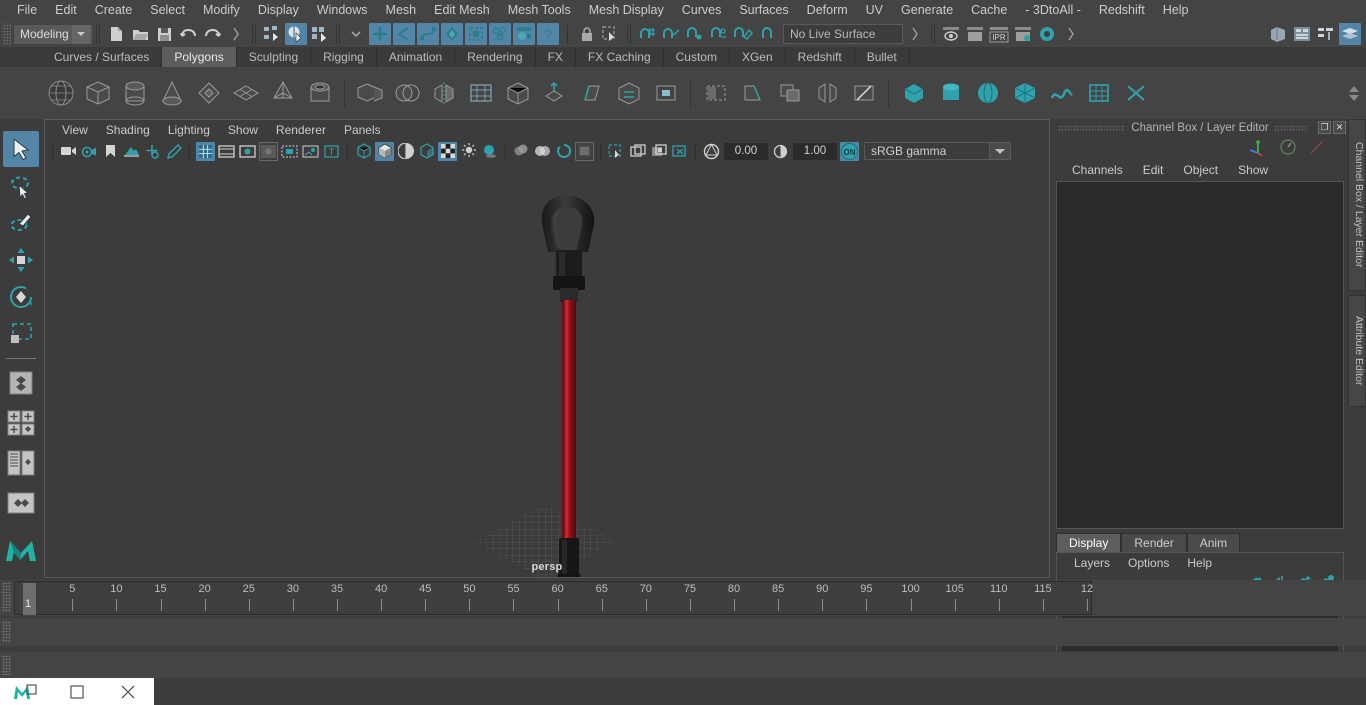 The width and height of the screenshot is (1366, 705). Describe the element at coordinates (591, 93) in the screenshot. I see `poly-bevel-icon` at that location.